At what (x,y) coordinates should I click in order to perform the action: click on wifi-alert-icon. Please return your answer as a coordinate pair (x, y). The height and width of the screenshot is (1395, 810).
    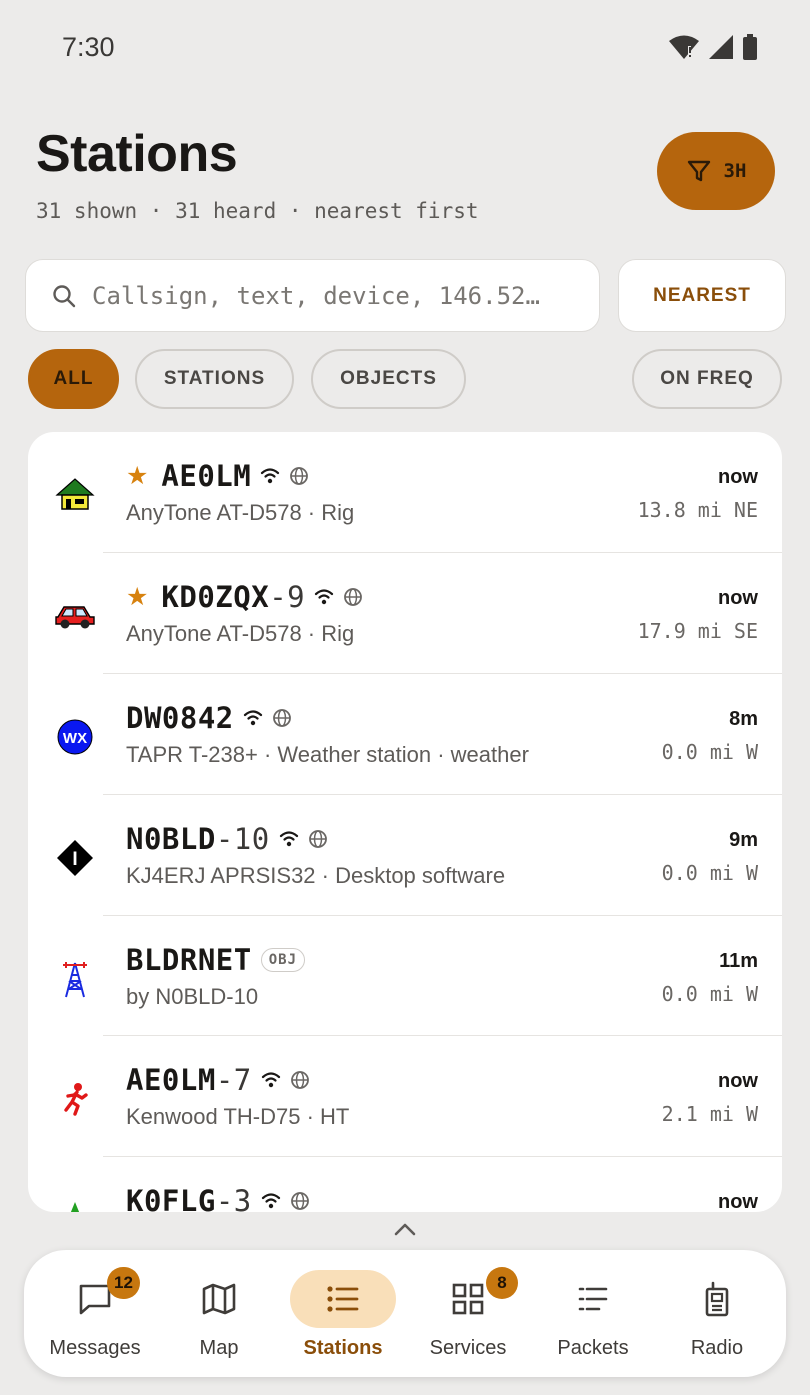
    Looking at the image, I should click on (684, 47).